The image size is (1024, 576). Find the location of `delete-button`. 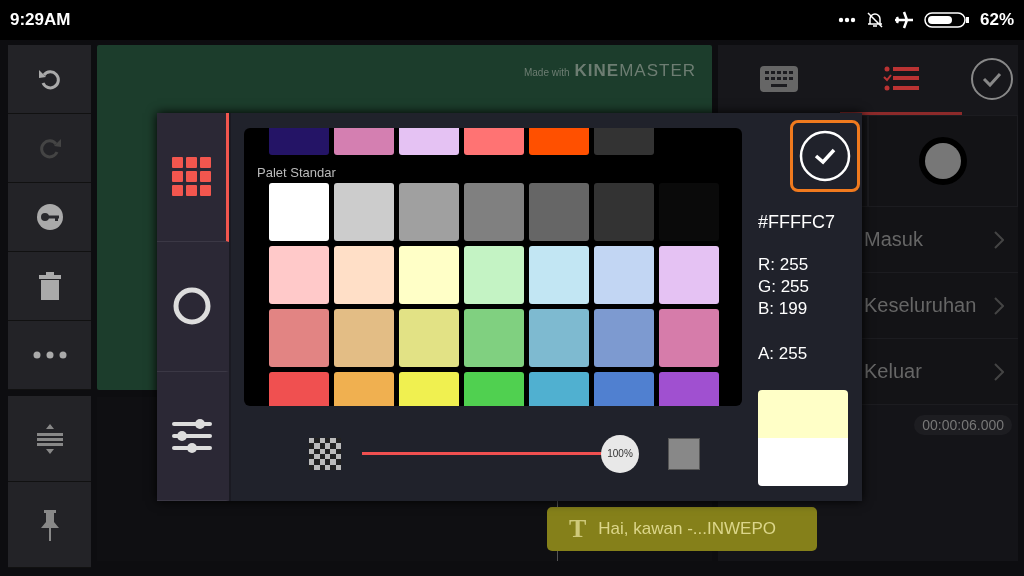

delete-button is located at coordinates (49, 286).